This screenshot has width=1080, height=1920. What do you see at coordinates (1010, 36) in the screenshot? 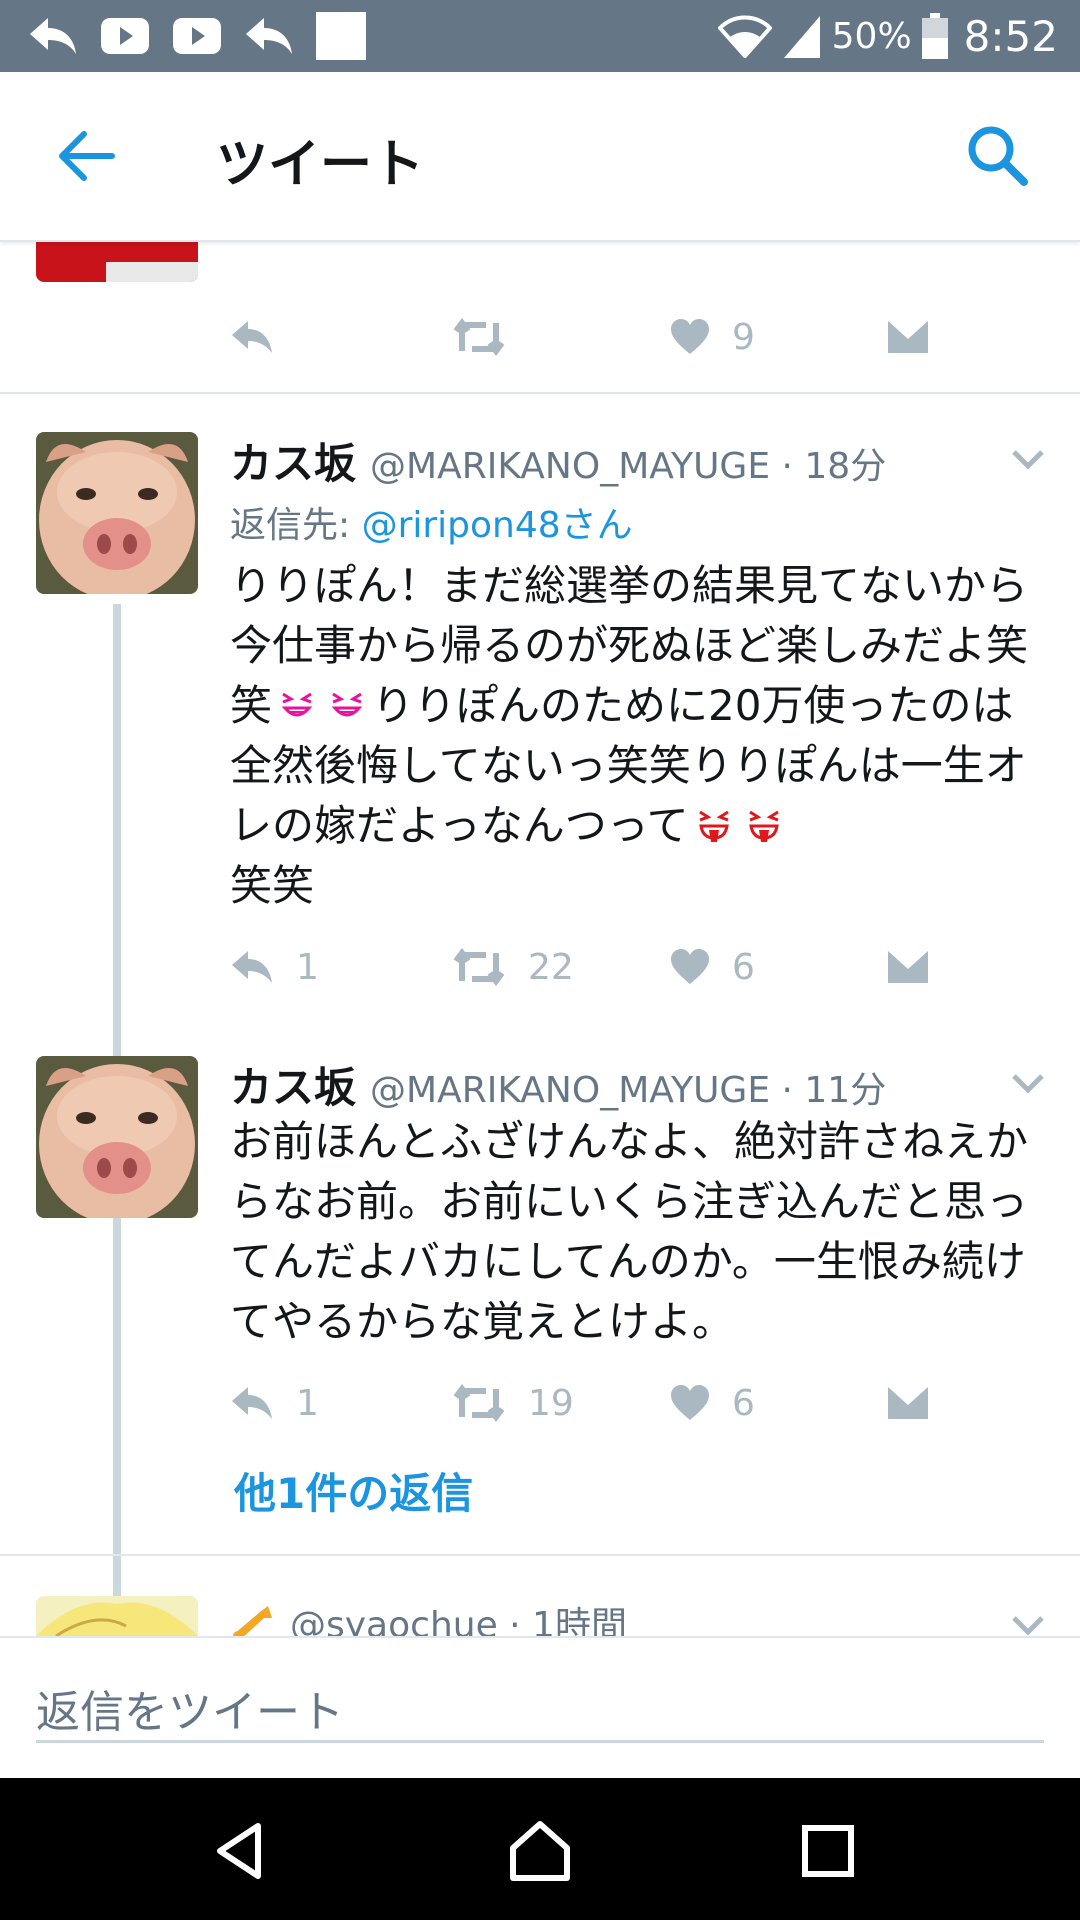
I see `clock: 8:52` at bounding box center [1010, 36].